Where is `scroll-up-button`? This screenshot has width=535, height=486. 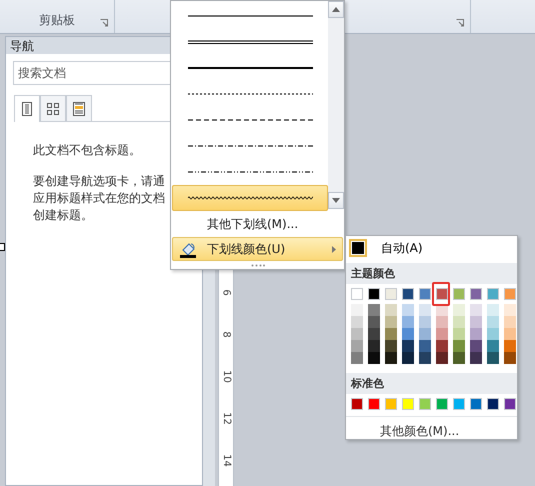 scroll-up-button is located at coordinates (336, 9).